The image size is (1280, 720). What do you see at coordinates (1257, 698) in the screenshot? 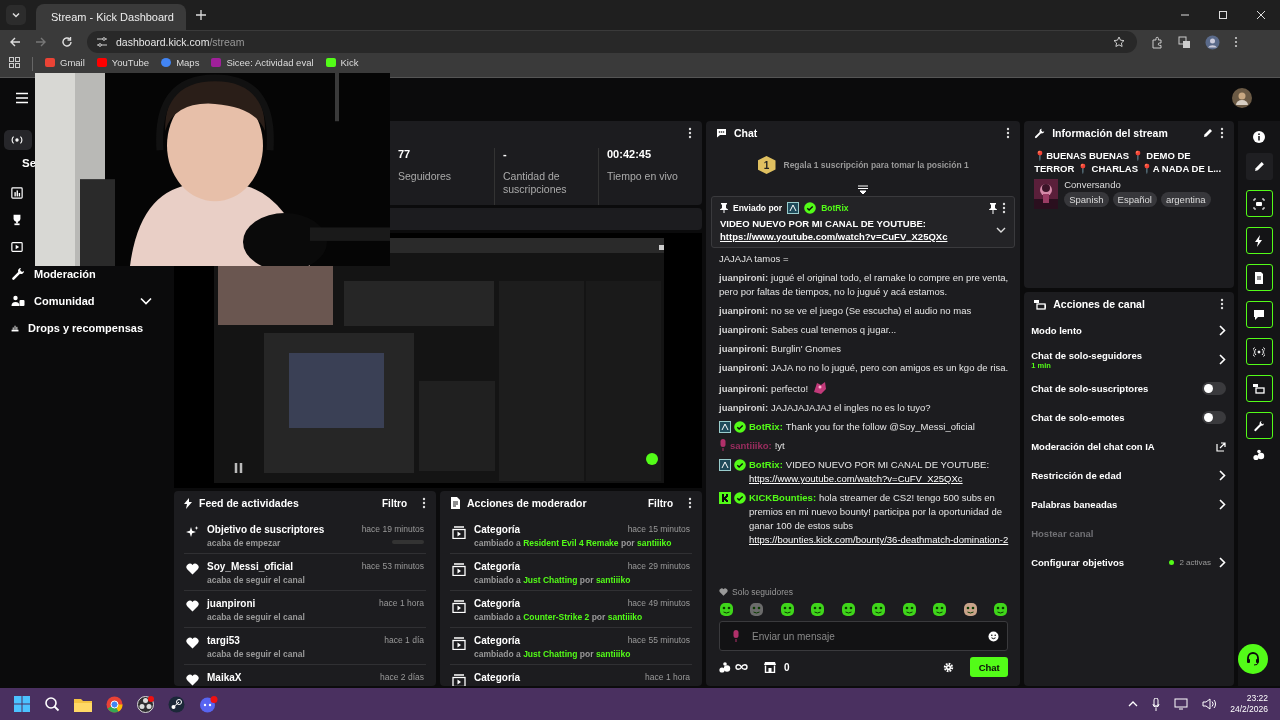
I see `clock-time: 23:22` at bounding box center [1257, 698].